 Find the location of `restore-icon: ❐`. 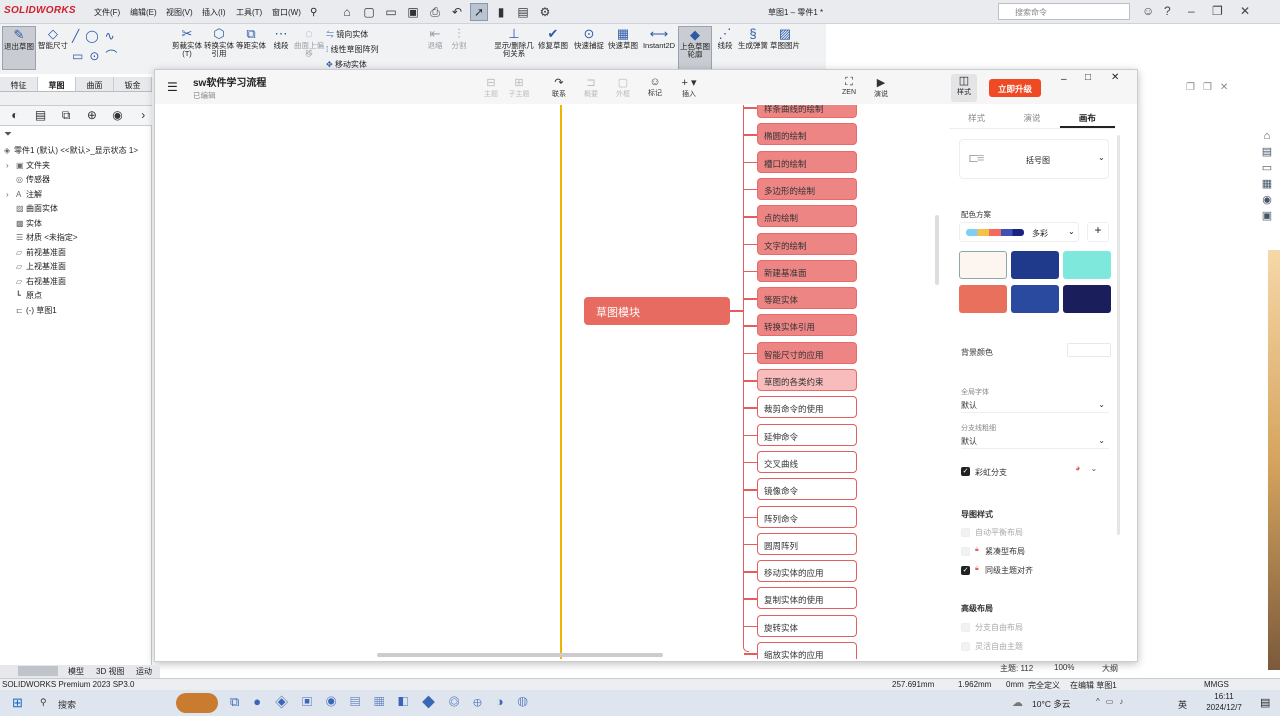

restore-icon: ❐ is located at coordinates (1217, 11).